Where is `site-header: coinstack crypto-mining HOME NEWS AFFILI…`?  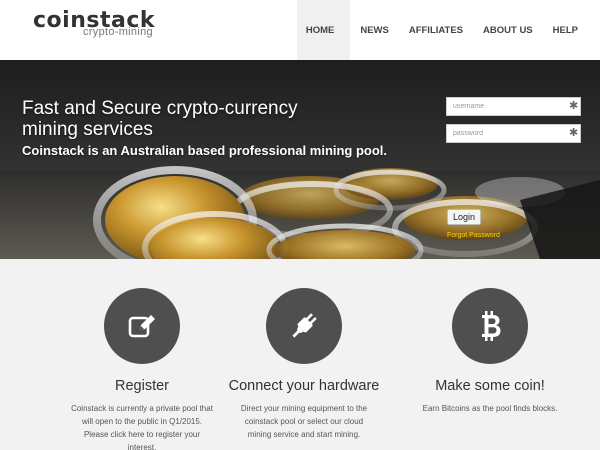 site-header: coinstack crypto-mining HOME NEWS AFFILI… is located at coordinates (300, 30).